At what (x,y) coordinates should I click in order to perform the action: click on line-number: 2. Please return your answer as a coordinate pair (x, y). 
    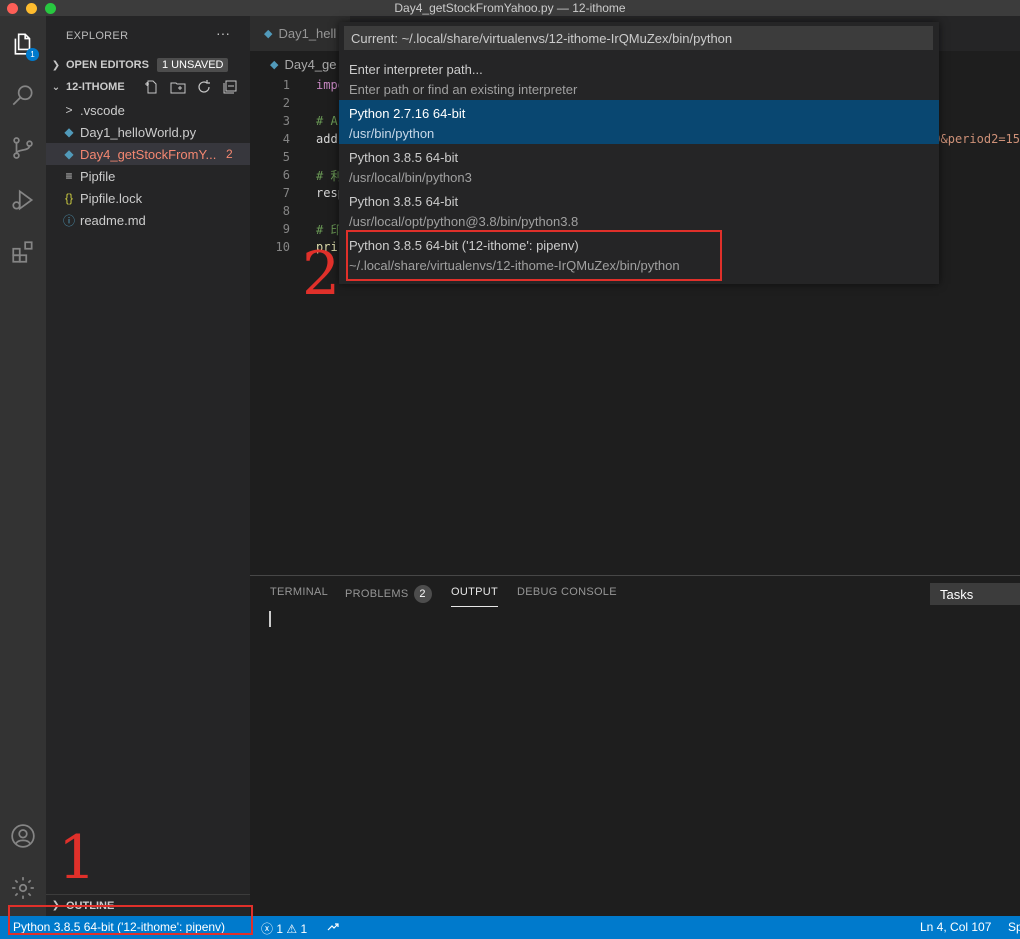
    Looking at the image, I should click on (286, 103).